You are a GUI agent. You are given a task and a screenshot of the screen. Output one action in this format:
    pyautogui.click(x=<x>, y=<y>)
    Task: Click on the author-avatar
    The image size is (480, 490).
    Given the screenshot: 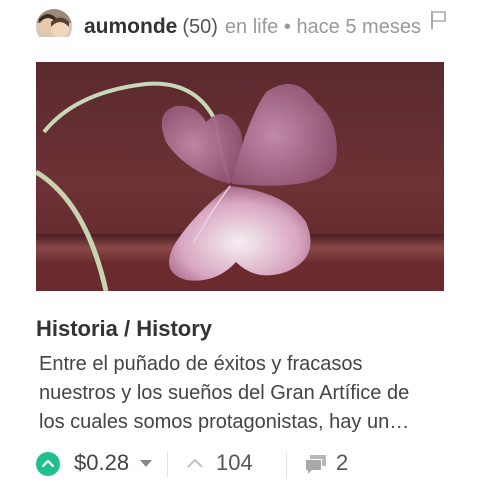 What is the action you would take?
    pyautogui.click(x=54, y=27)
    